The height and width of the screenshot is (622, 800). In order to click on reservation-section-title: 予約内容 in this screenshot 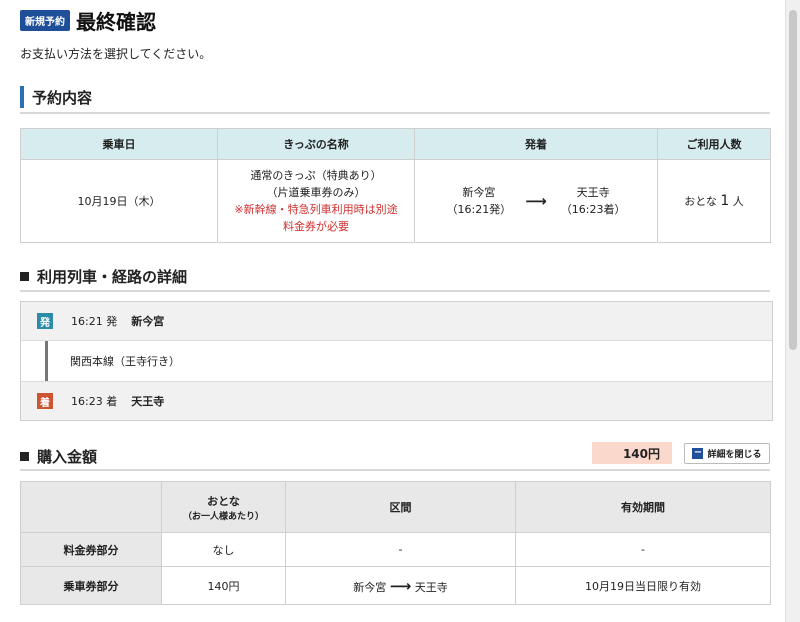, I will do `click(56, 97)`.